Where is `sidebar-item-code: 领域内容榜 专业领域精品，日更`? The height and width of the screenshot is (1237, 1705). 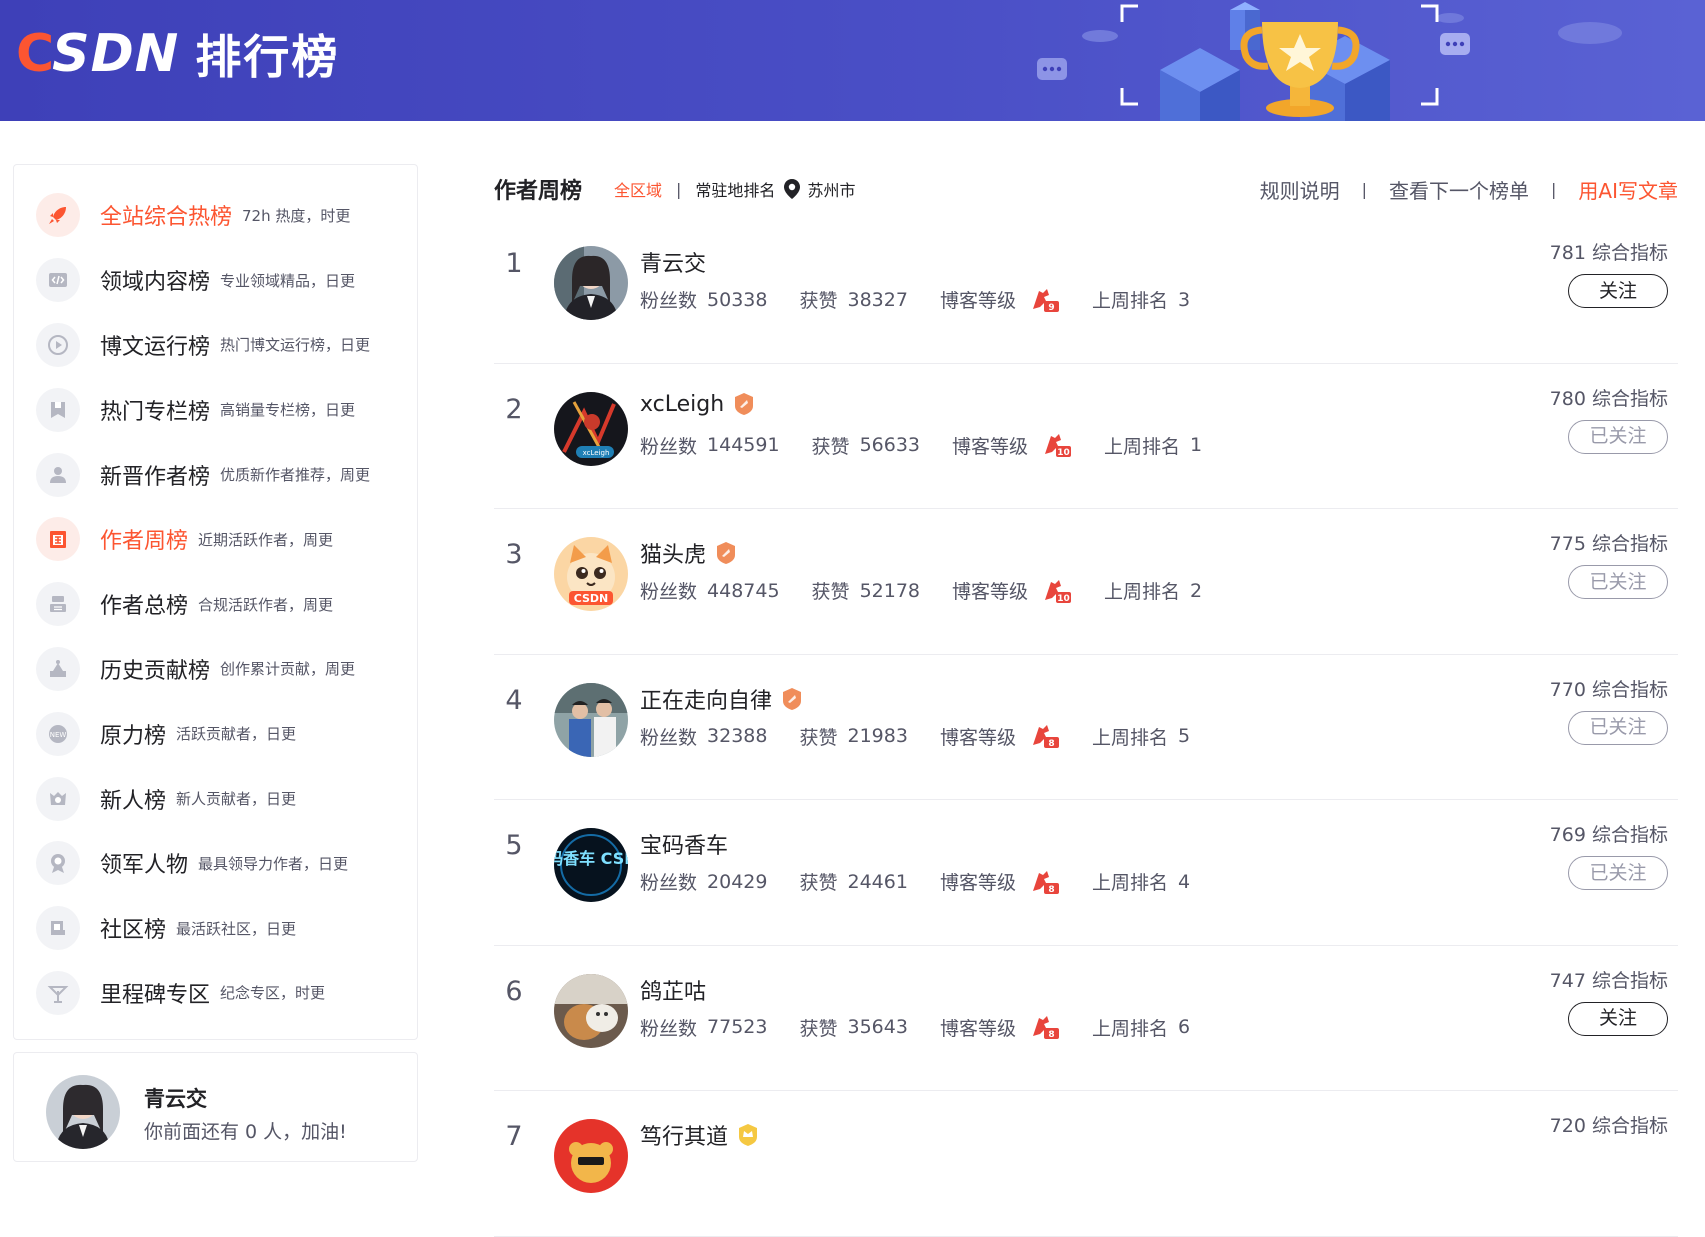 sidebar-item-code: 领域内容榜 专业领域精品，日更 is located at coordinates (215, 280).